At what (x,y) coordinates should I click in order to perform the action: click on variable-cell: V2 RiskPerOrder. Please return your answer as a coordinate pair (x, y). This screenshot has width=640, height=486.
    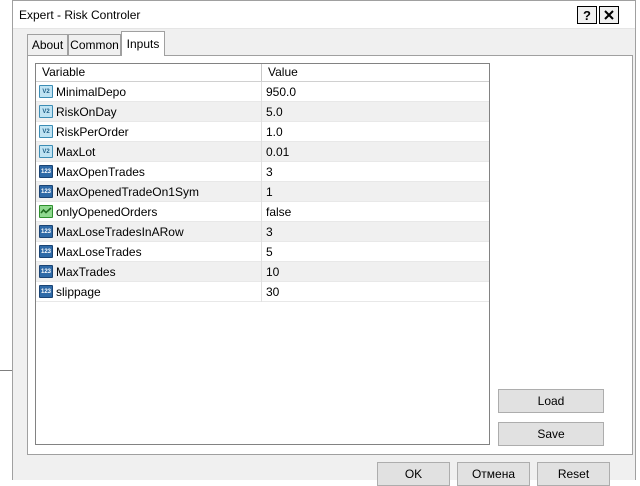
    Looking at the image, I should click on (149, 132).